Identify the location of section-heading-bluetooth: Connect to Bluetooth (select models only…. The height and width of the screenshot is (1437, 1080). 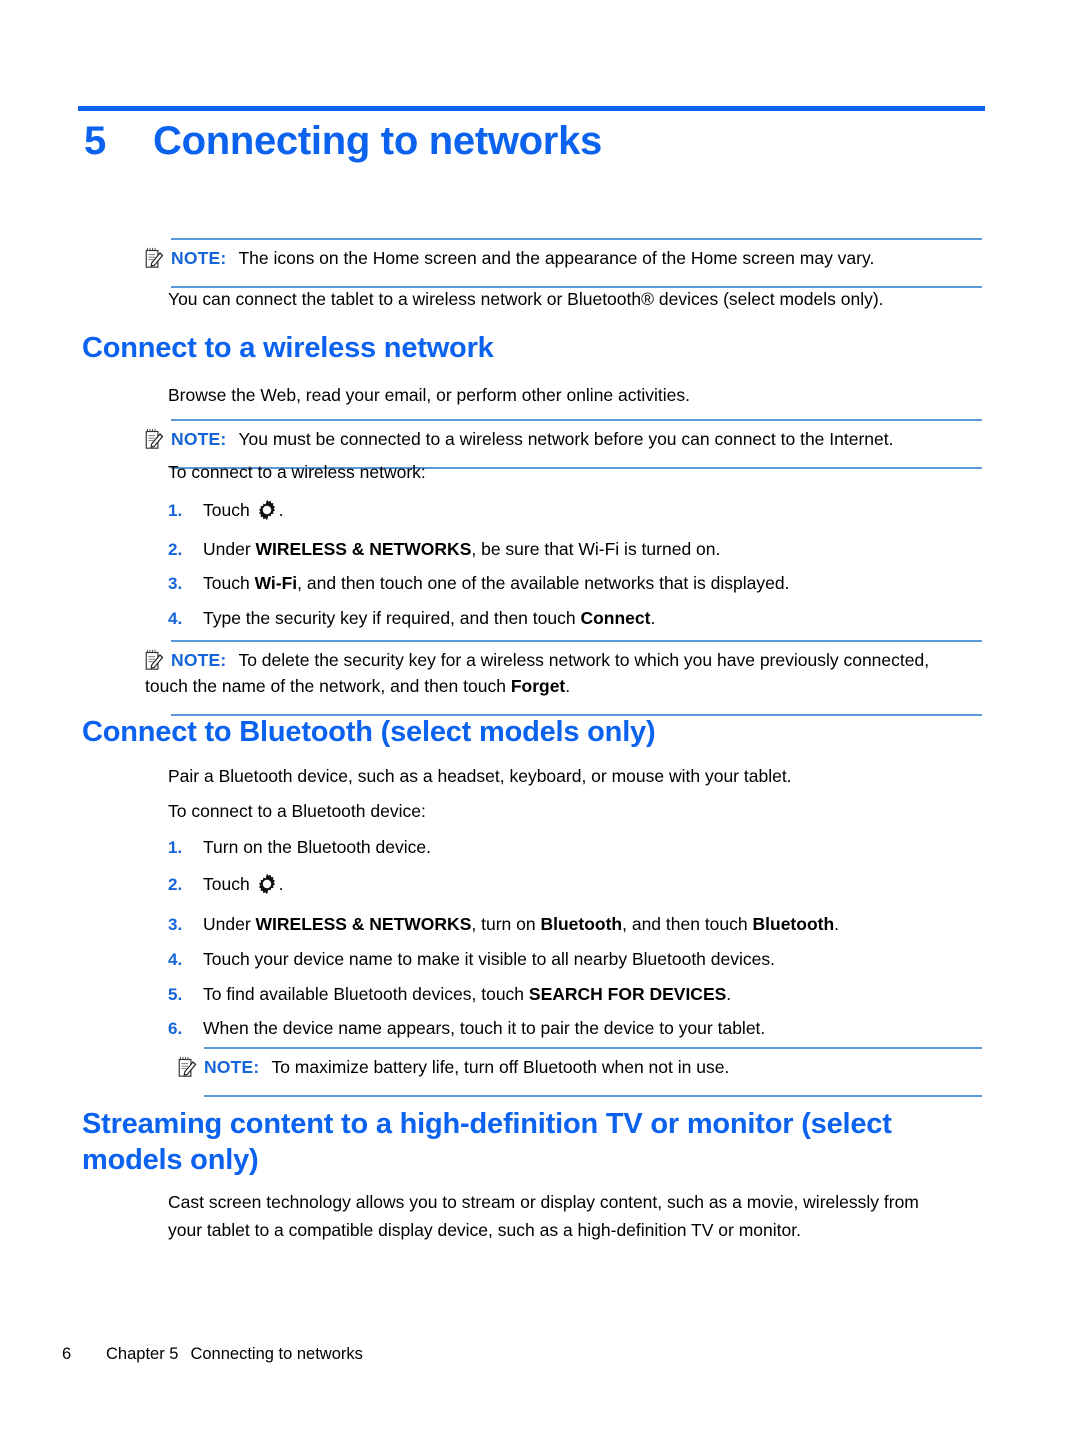
(532, 732).